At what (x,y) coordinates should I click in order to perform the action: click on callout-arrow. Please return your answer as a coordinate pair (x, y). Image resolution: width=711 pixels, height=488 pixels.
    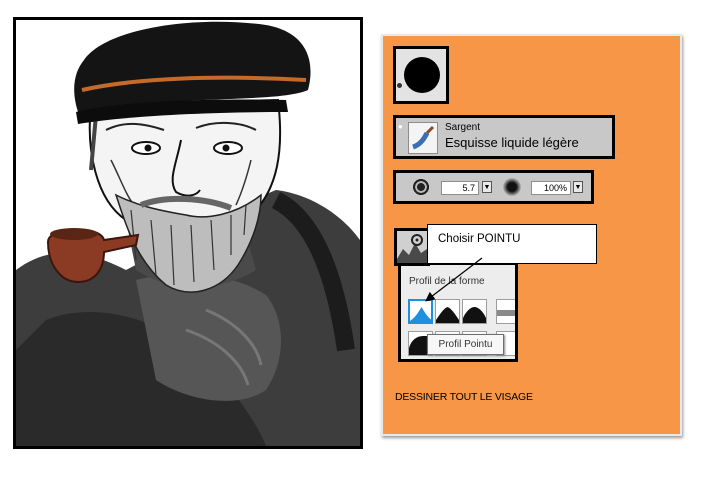
    Looking at the image, I should click on (454, 279).